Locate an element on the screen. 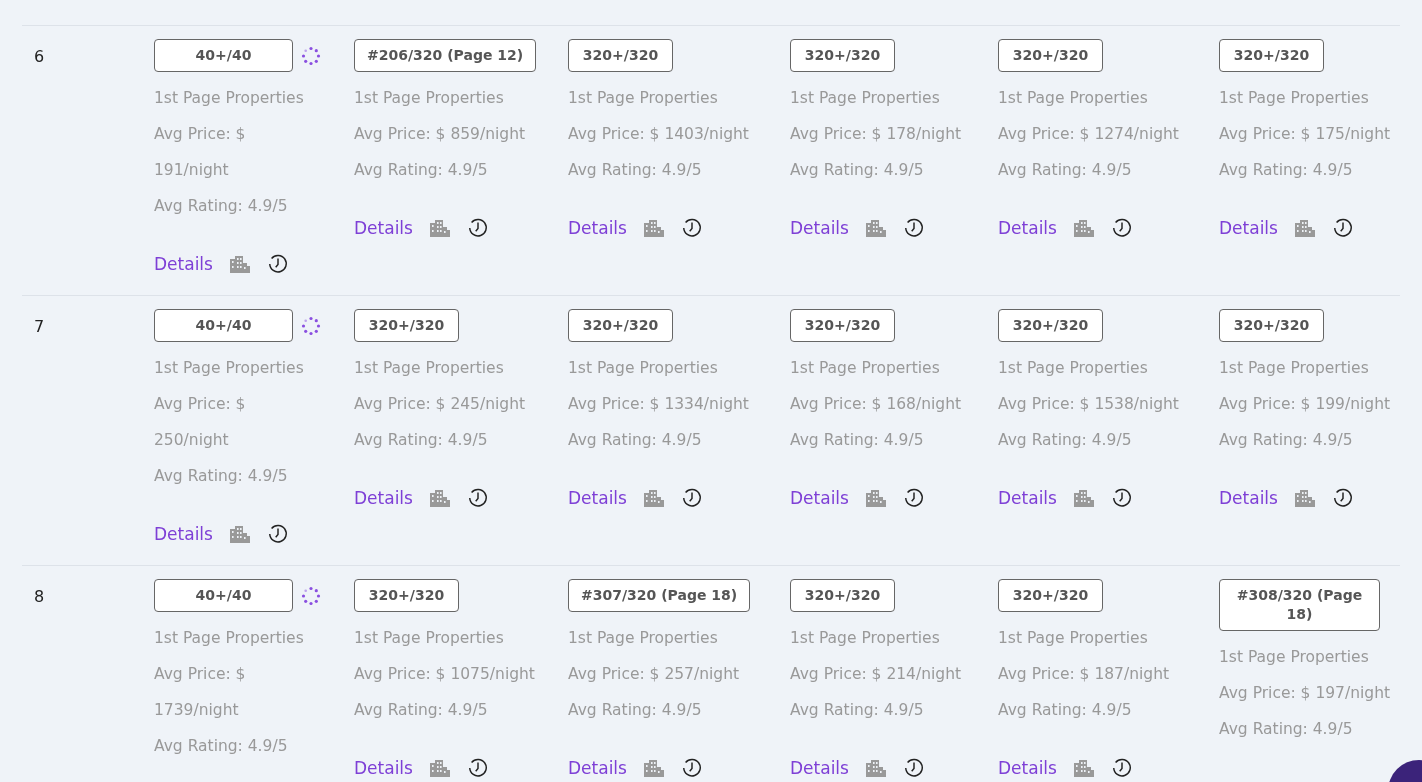 This screenshot has width=1422, height=782. average-price: Avg Price: $ 1538/night is located at coordinates (1088, 404).